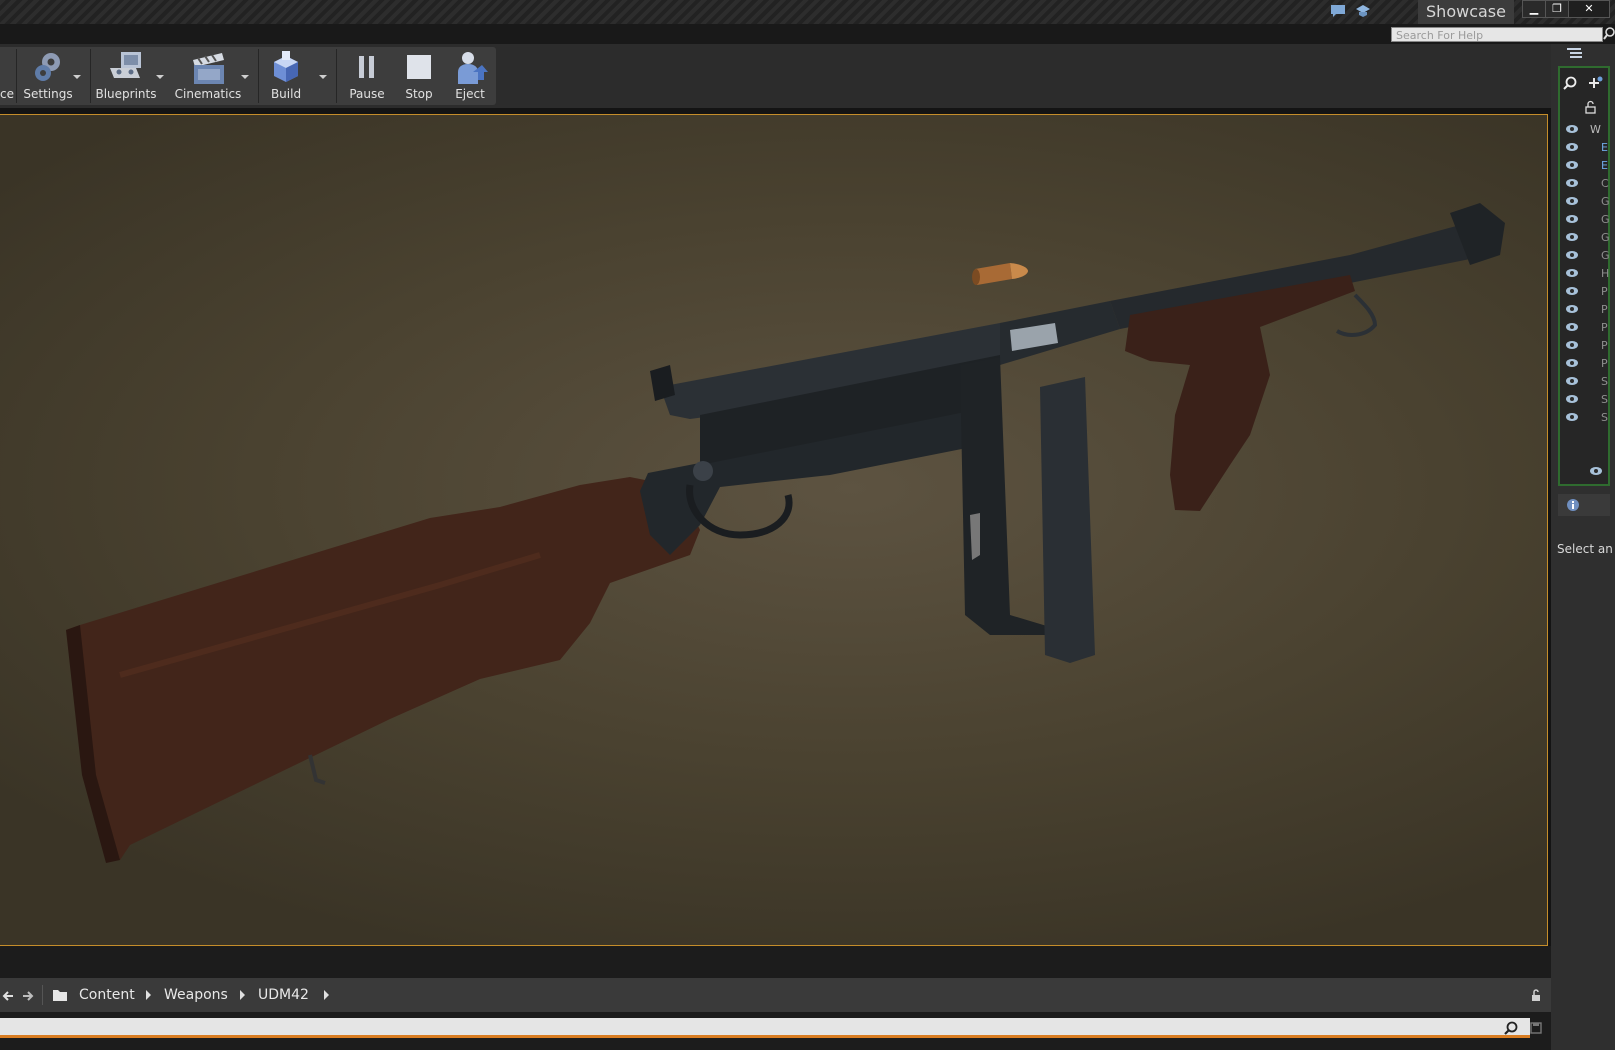 Image resolution: width=1615 pixels, height=1050 pixels. I want to click on graduation-cap-icon, so click(1363, 11).